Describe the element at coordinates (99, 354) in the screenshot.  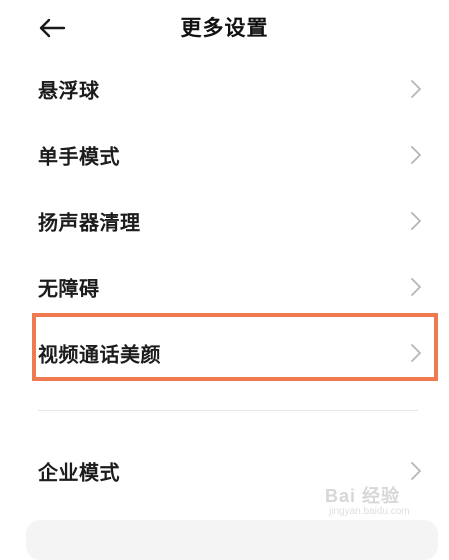
I see `settings-item-label: 视频通话美颜` at that location.